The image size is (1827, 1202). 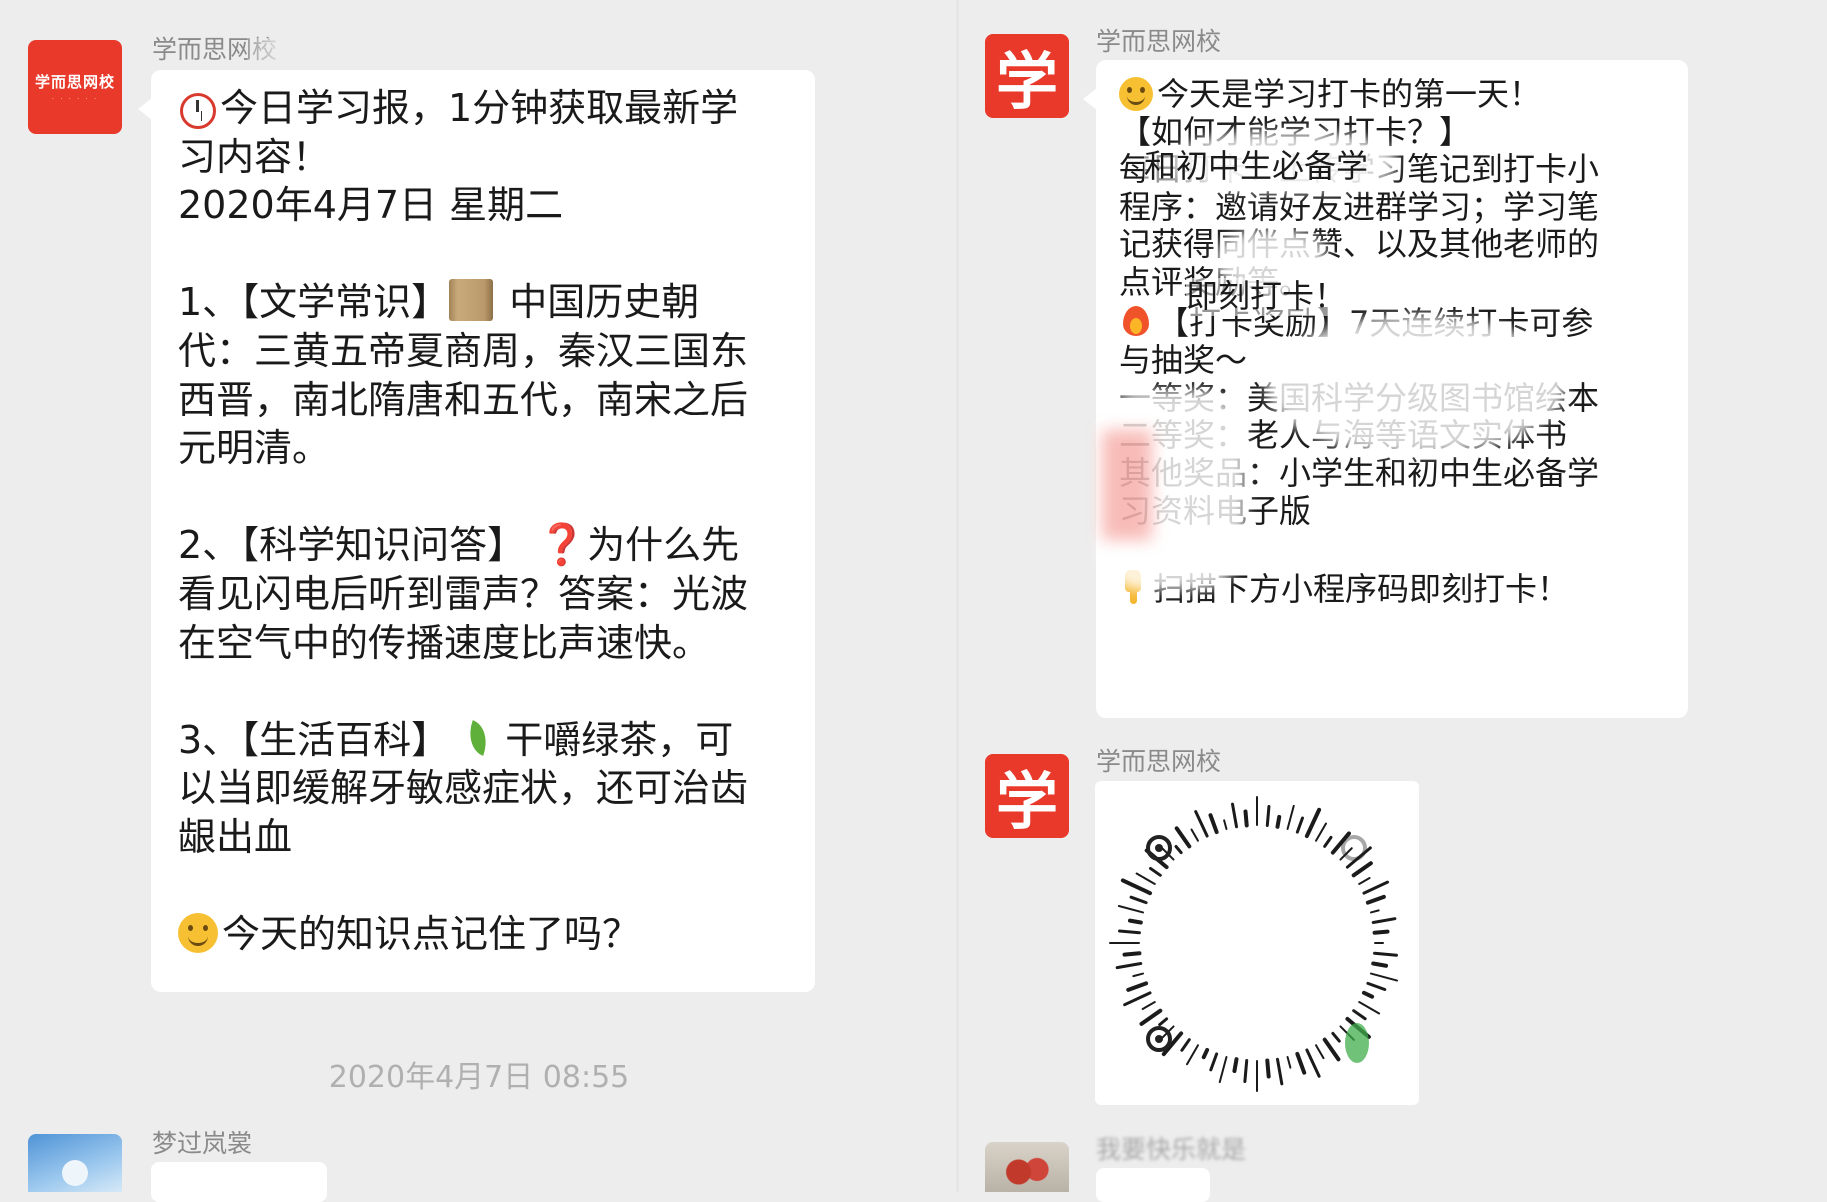 What do you see at coordinates (1256, 166) in the screenshot?
I see `overlay-text: 和初中生必备学` at bounding box center [1256, 166].